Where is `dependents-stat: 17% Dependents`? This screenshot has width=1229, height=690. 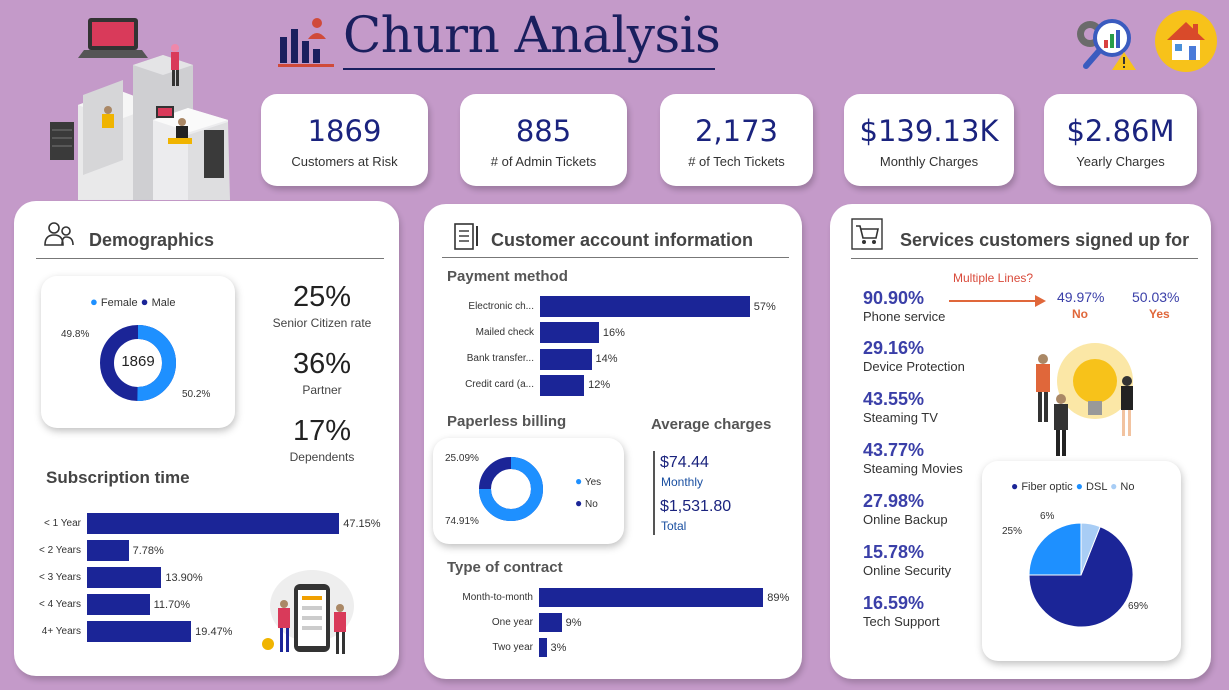 dependents-stat: 17% Dependents is located at coordinates (322, 439).